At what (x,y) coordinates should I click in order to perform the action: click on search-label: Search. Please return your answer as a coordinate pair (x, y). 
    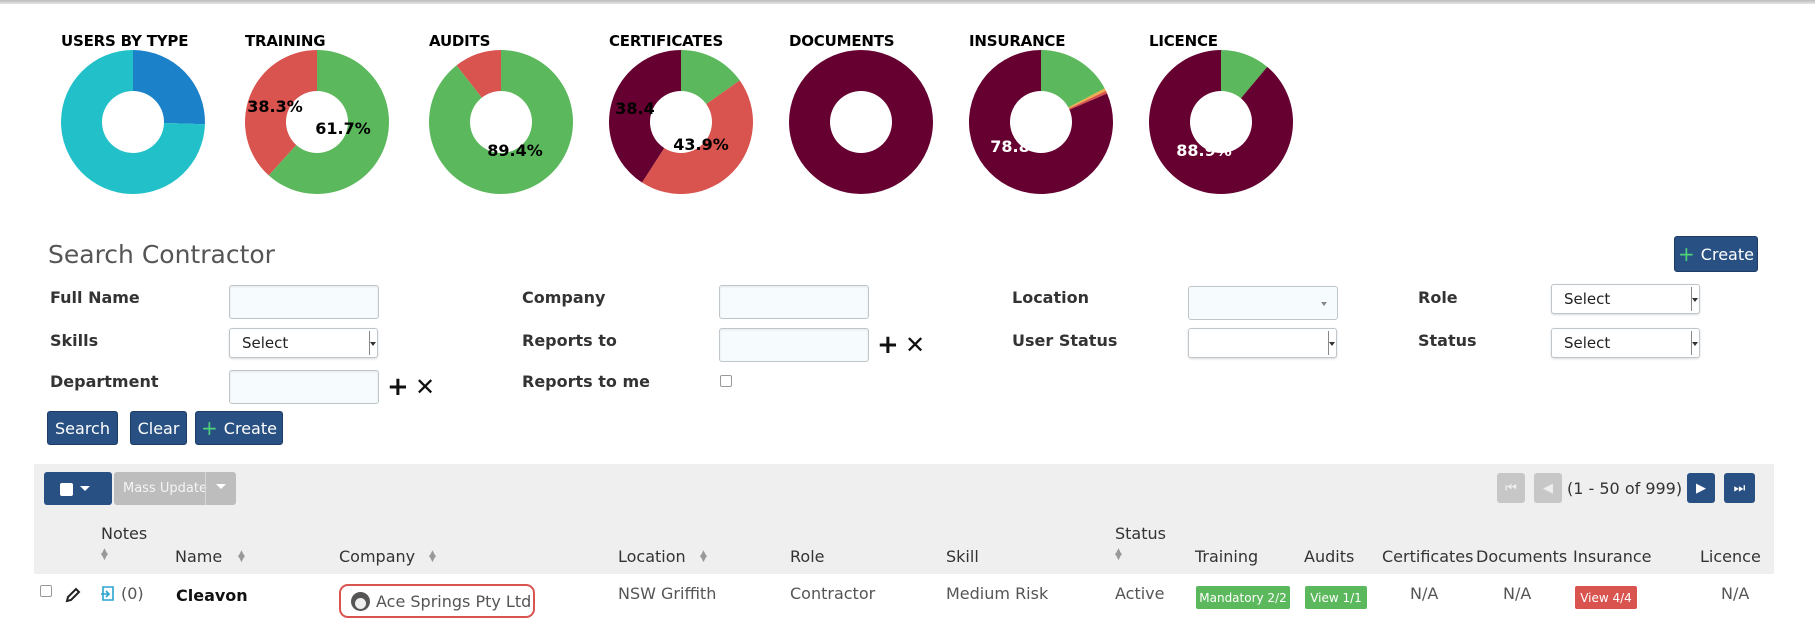
    Looking at the image, I should click on (82, 428).